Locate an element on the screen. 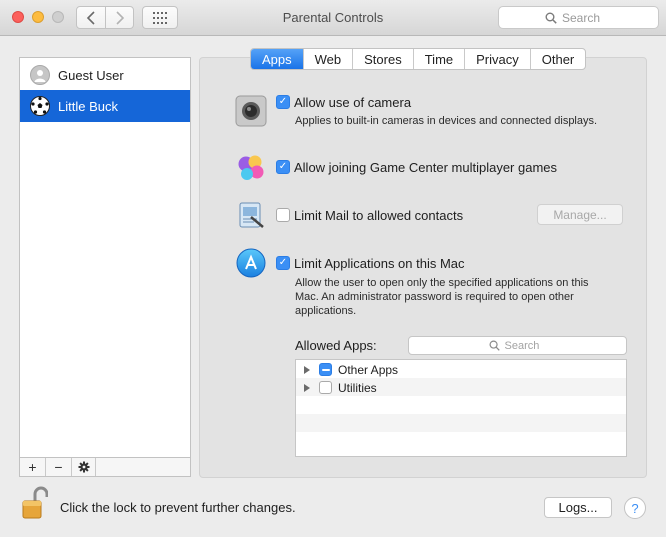 This screenshot has width=666, height=537. soccer-ball-icon is located at coordinates (40, 106).